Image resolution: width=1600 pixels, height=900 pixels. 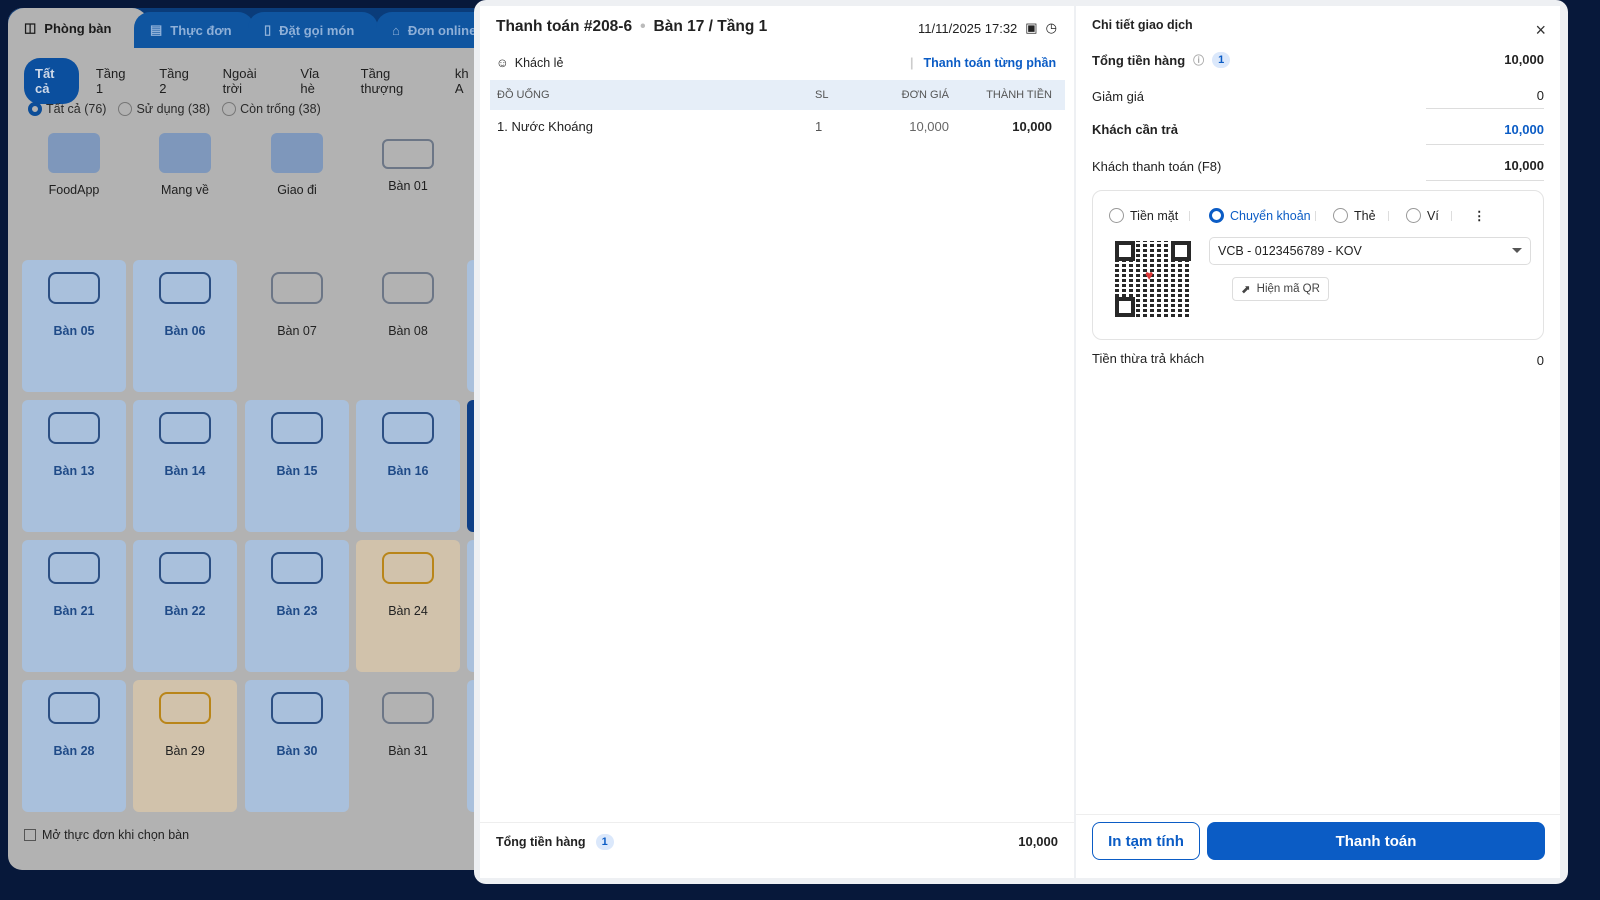 I want to click on order-datetime: 11/11/2025 17:32 ▣ ◷, so click(x=987, y=28).